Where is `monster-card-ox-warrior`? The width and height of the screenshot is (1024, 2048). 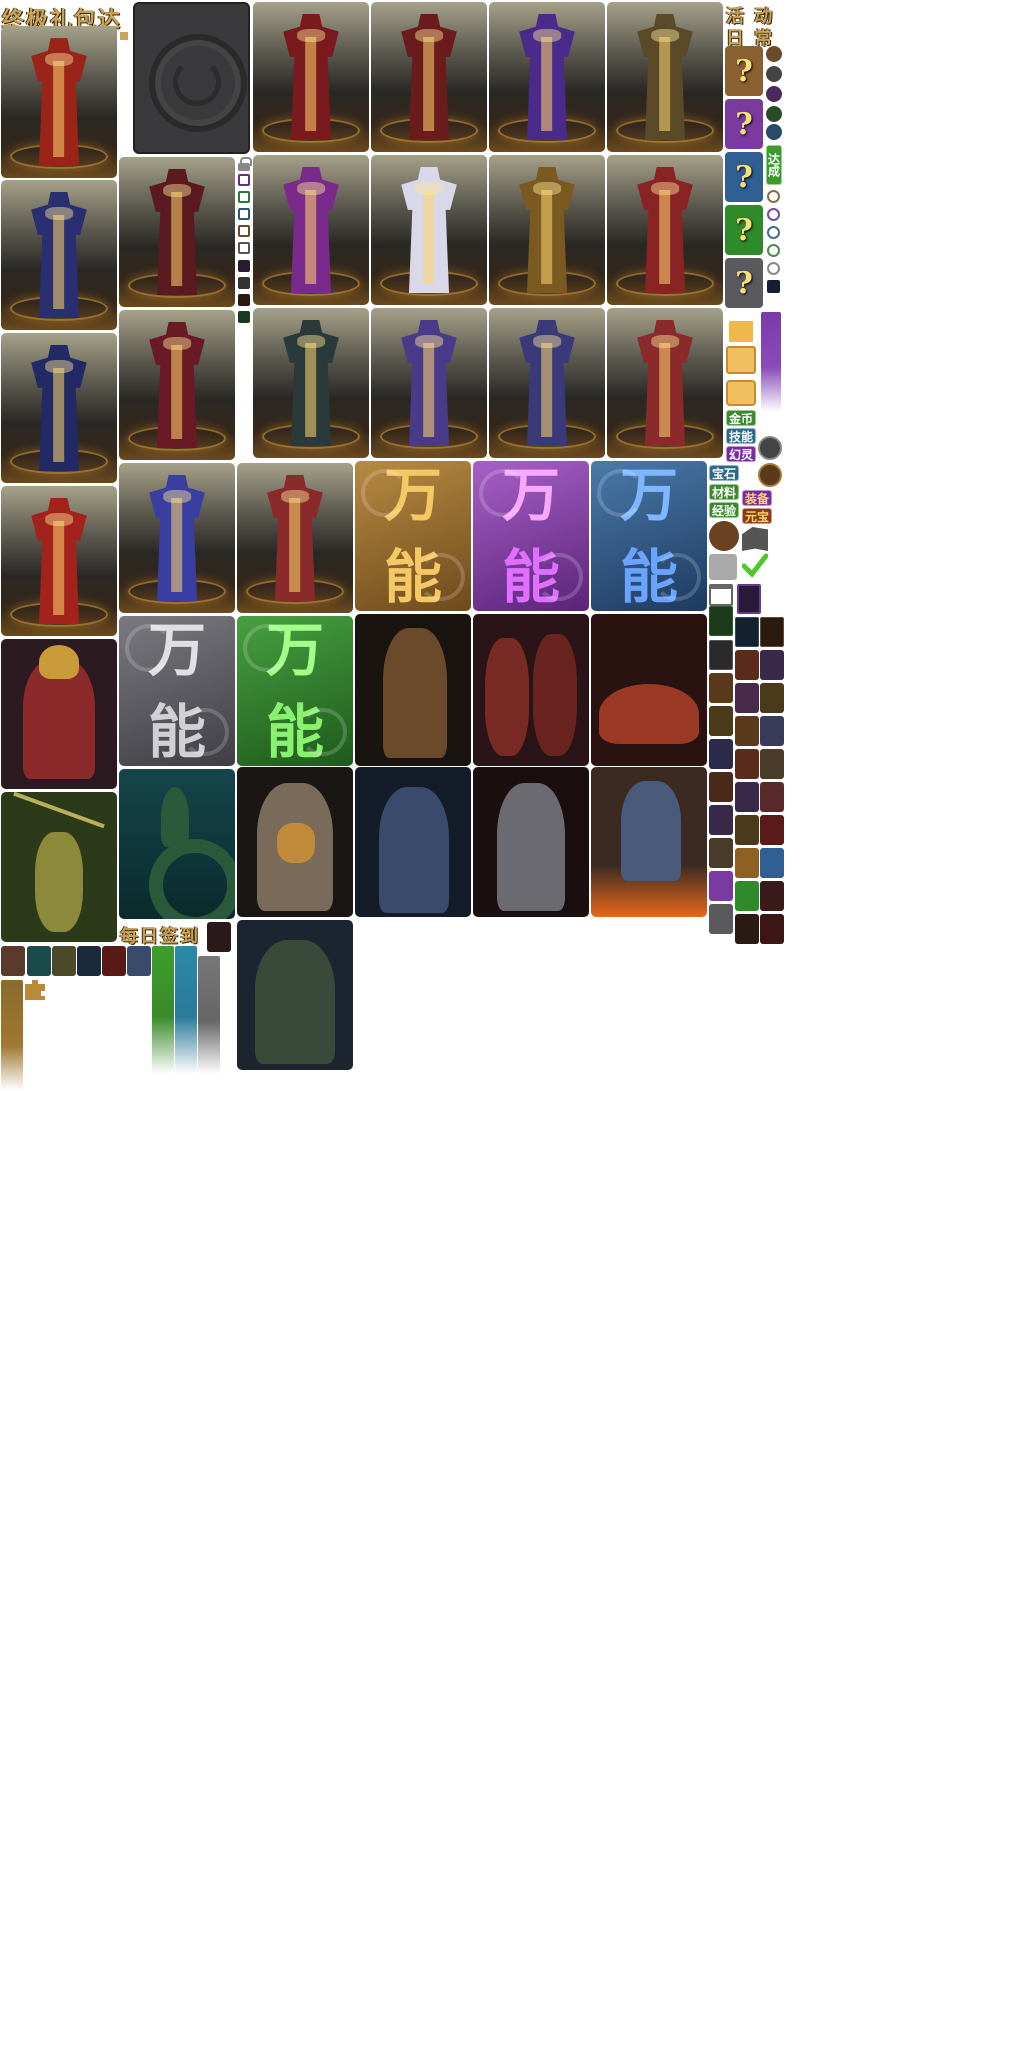
monster-card-ox-warrior is located at coordinates (295, 842).